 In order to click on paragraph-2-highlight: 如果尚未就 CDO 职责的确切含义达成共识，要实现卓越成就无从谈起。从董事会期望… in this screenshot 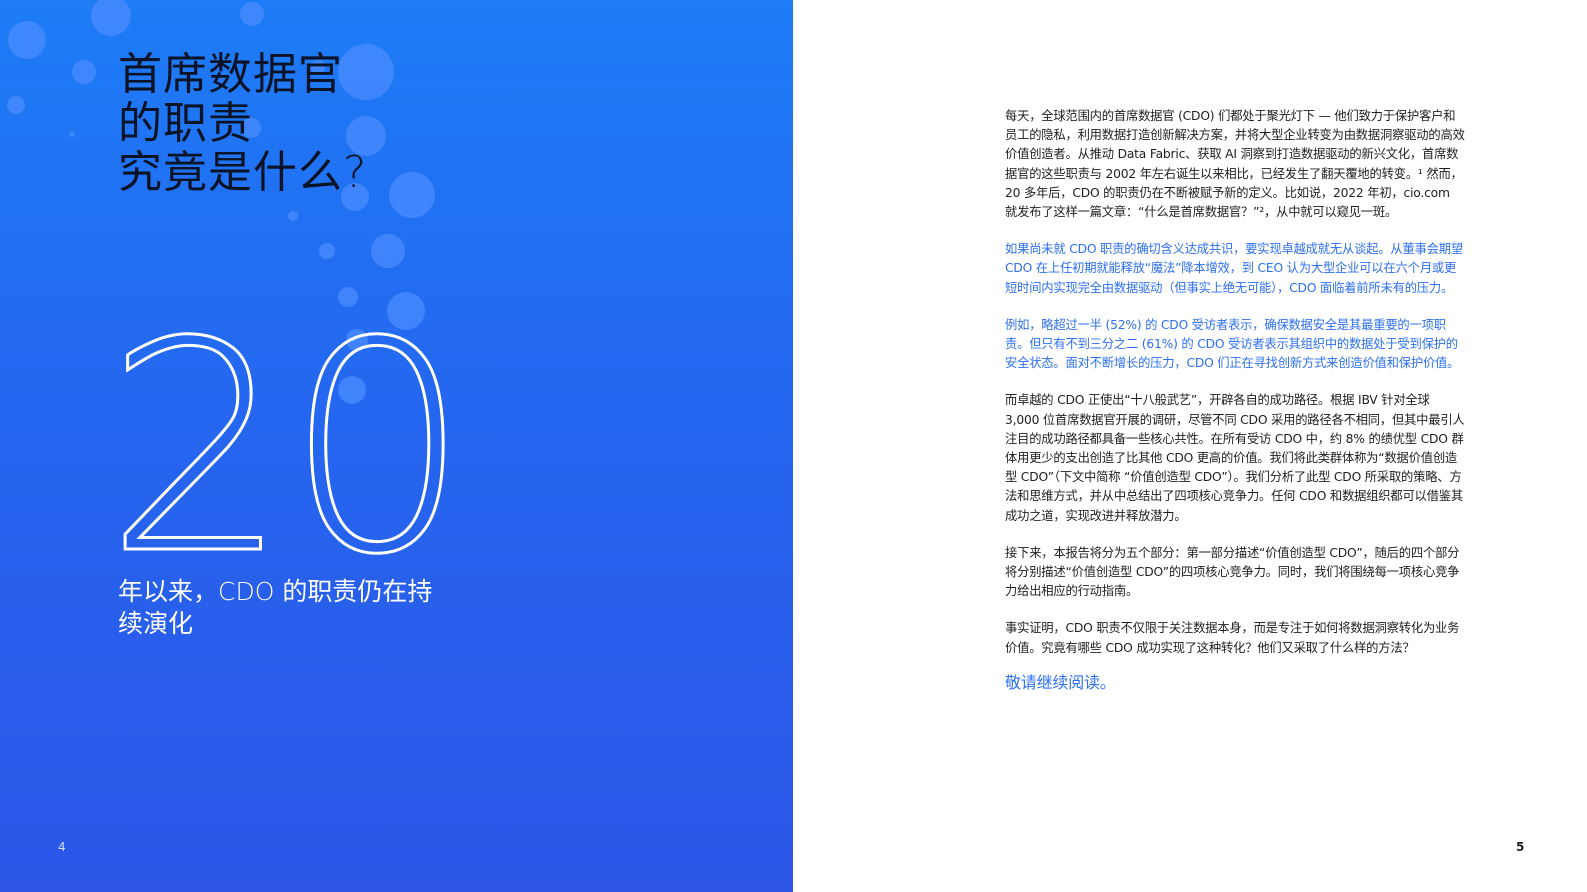, I will do `click(1234, 268)`.